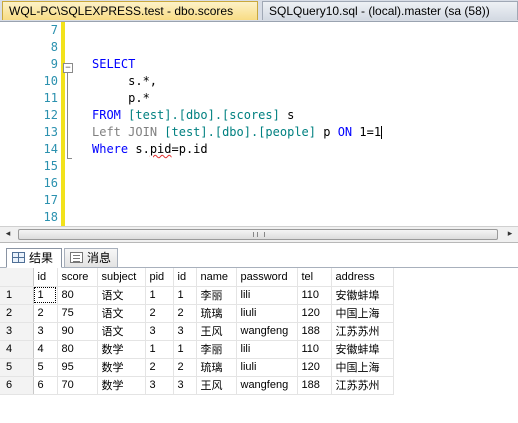 Image resolution: width=518 pixels, height=423 pixels. What do you see at coordinates (204, 115) in the screenshot?
I see `table-identifier: [test].[dbo].[scores]` at bounding box center [204, 115].